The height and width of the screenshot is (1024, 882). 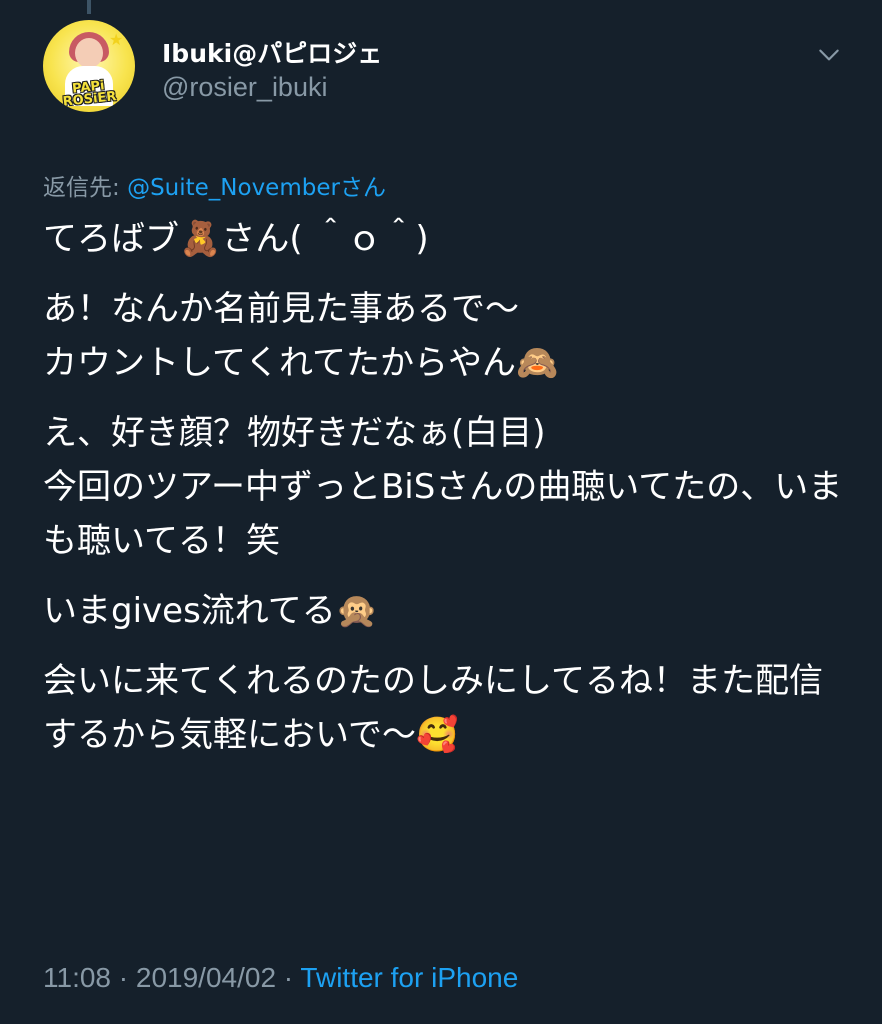 I want to click on avatar-face, so click(x=89, y=53).